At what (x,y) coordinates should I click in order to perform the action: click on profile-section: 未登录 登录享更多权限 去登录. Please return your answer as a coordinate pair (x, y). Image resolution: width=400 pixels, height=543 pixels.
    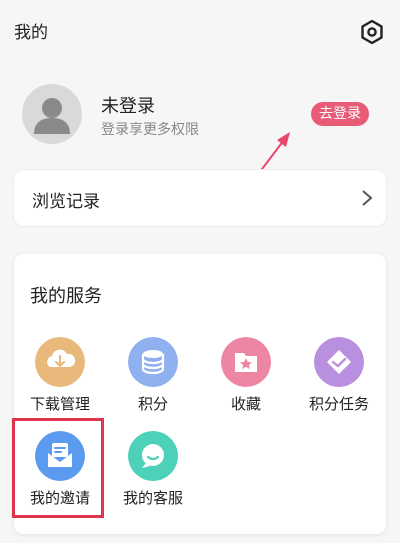
    Looking at the image, I should click on (200, 118).